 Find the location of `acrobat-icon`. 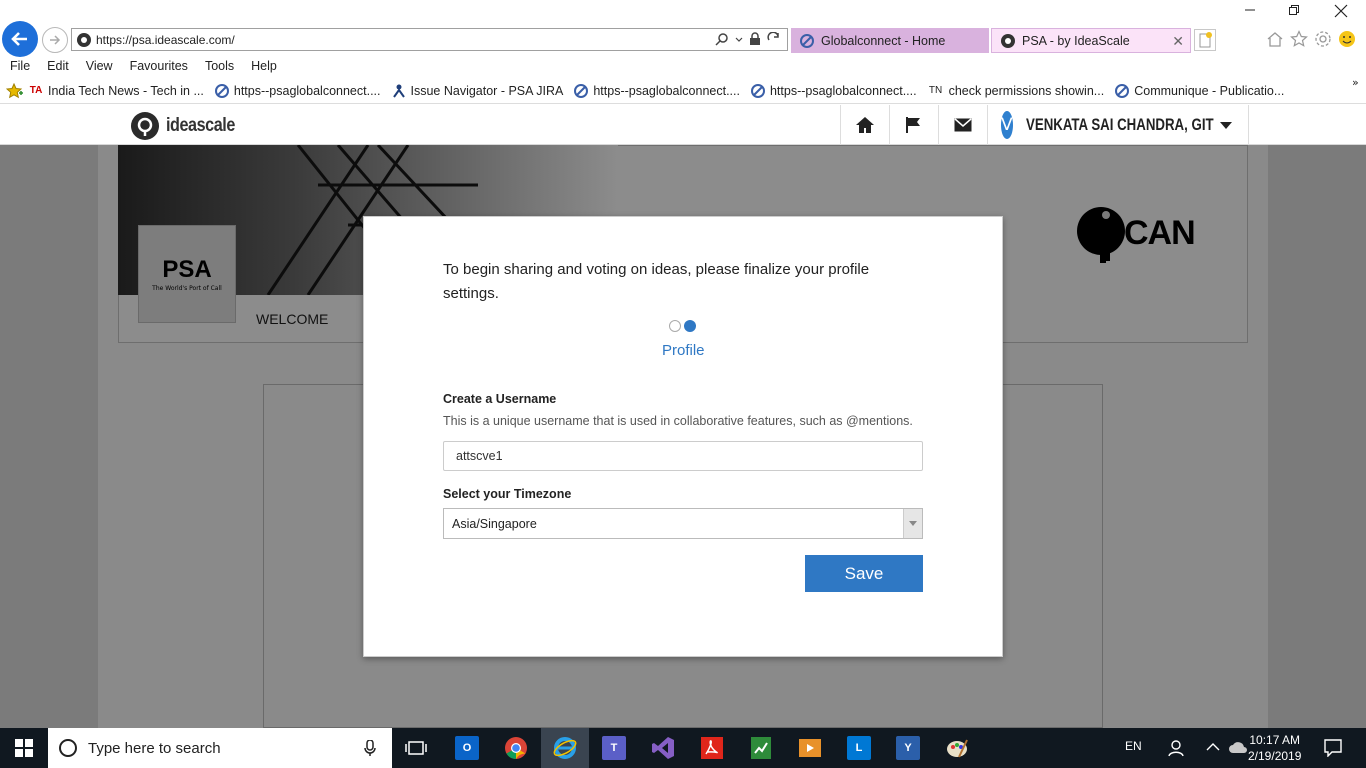

acrobat-icon is located at coordinates (712, 748).